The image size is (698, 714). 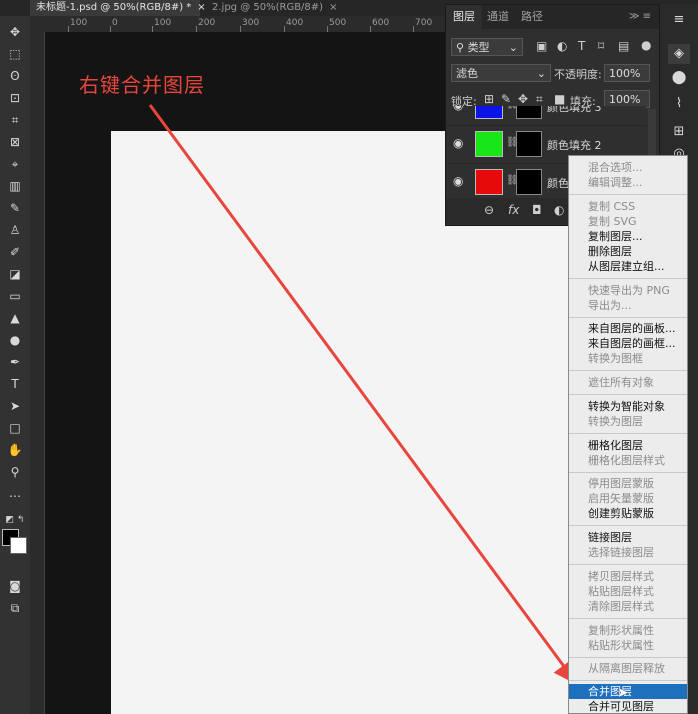 I want to click on menu-item-delete-layer: 删除图层, so click(x=628, y=251).